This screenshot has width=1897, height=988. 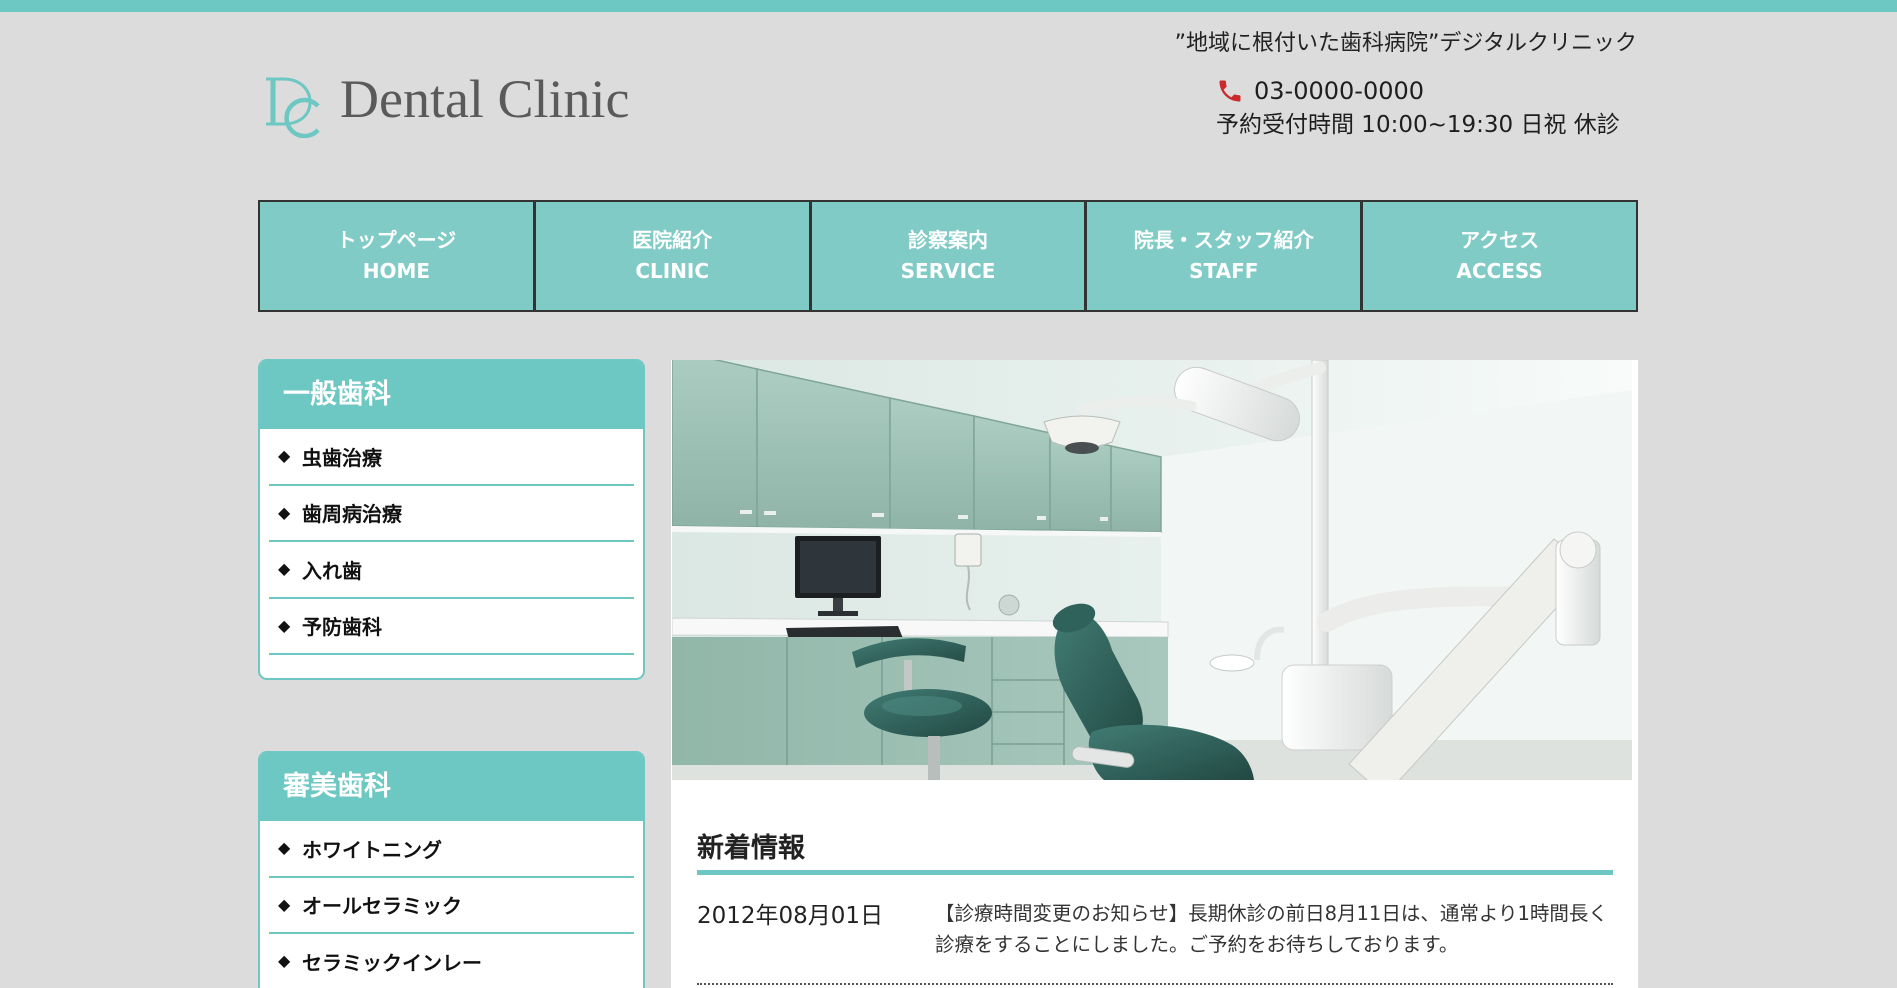 I want to click on phone-number: 03-0000-0000, so click(x=1339, y=91).